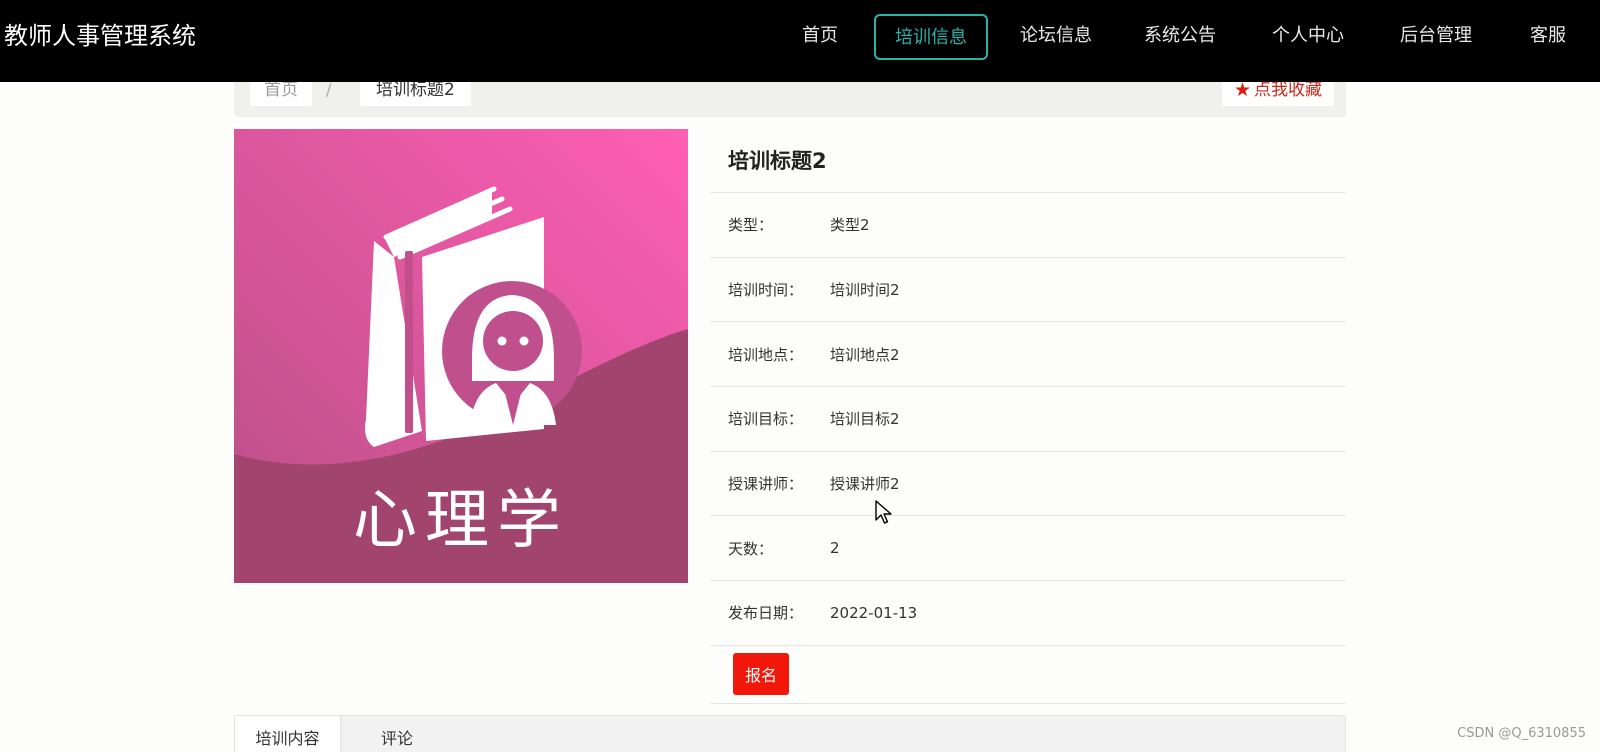 This screenshot has width=1600, height=752. What do you see at coordinates (865, 354) in the screenshot?
I see `row-value: 培训地点2` at bounding box center [865, 354].